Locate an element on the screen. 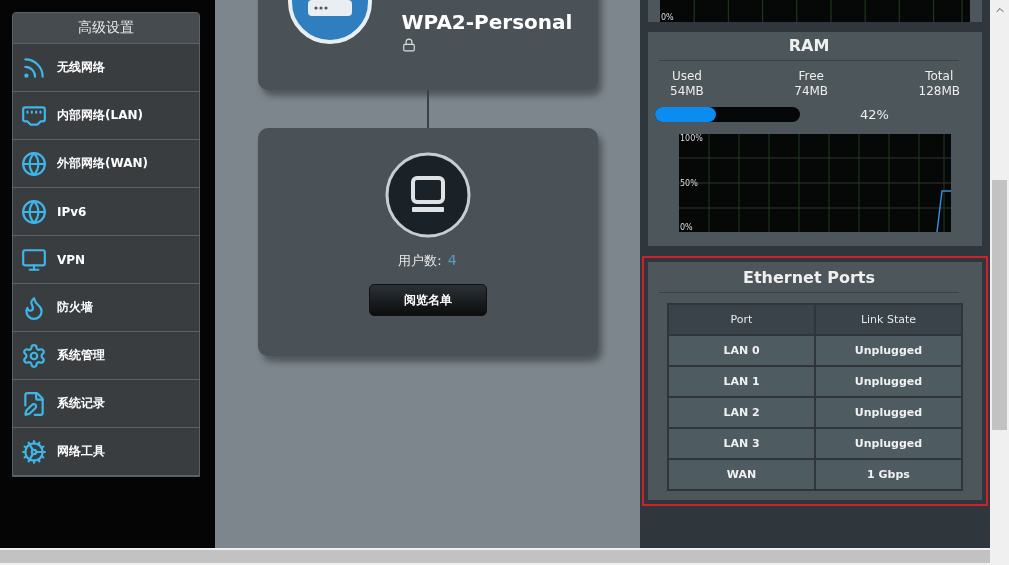 The image size is (1009, 565). graph-axis-label: 50% is located at coordinates (689, 183).